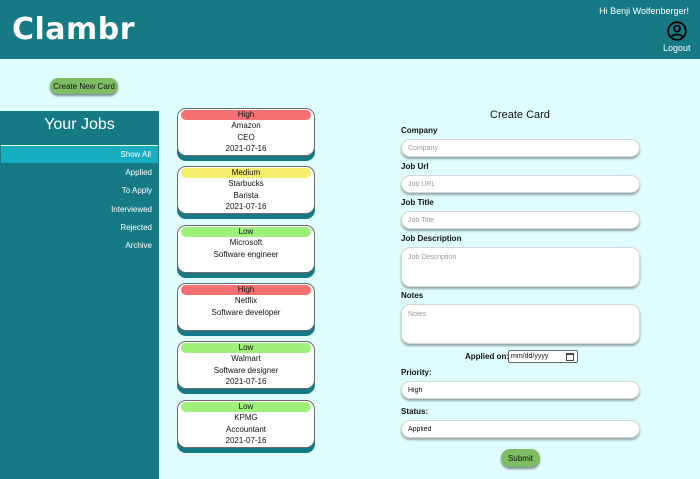  I want to click on card-company: Amazon, so click(246, 125).